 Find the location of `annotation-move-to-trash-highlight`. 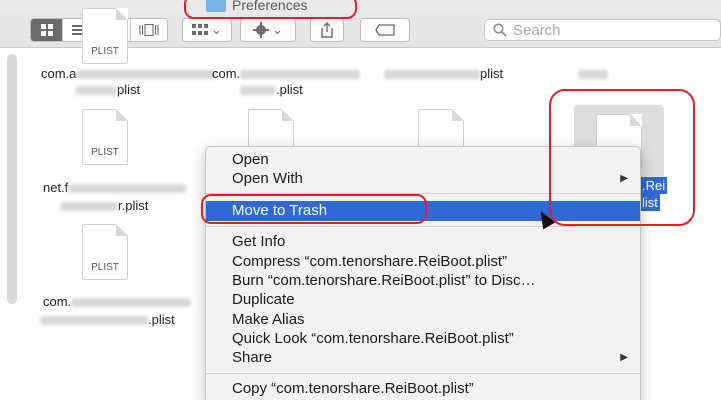

annotation-move-to-trash-highlight is located at coordinates (314, 209).